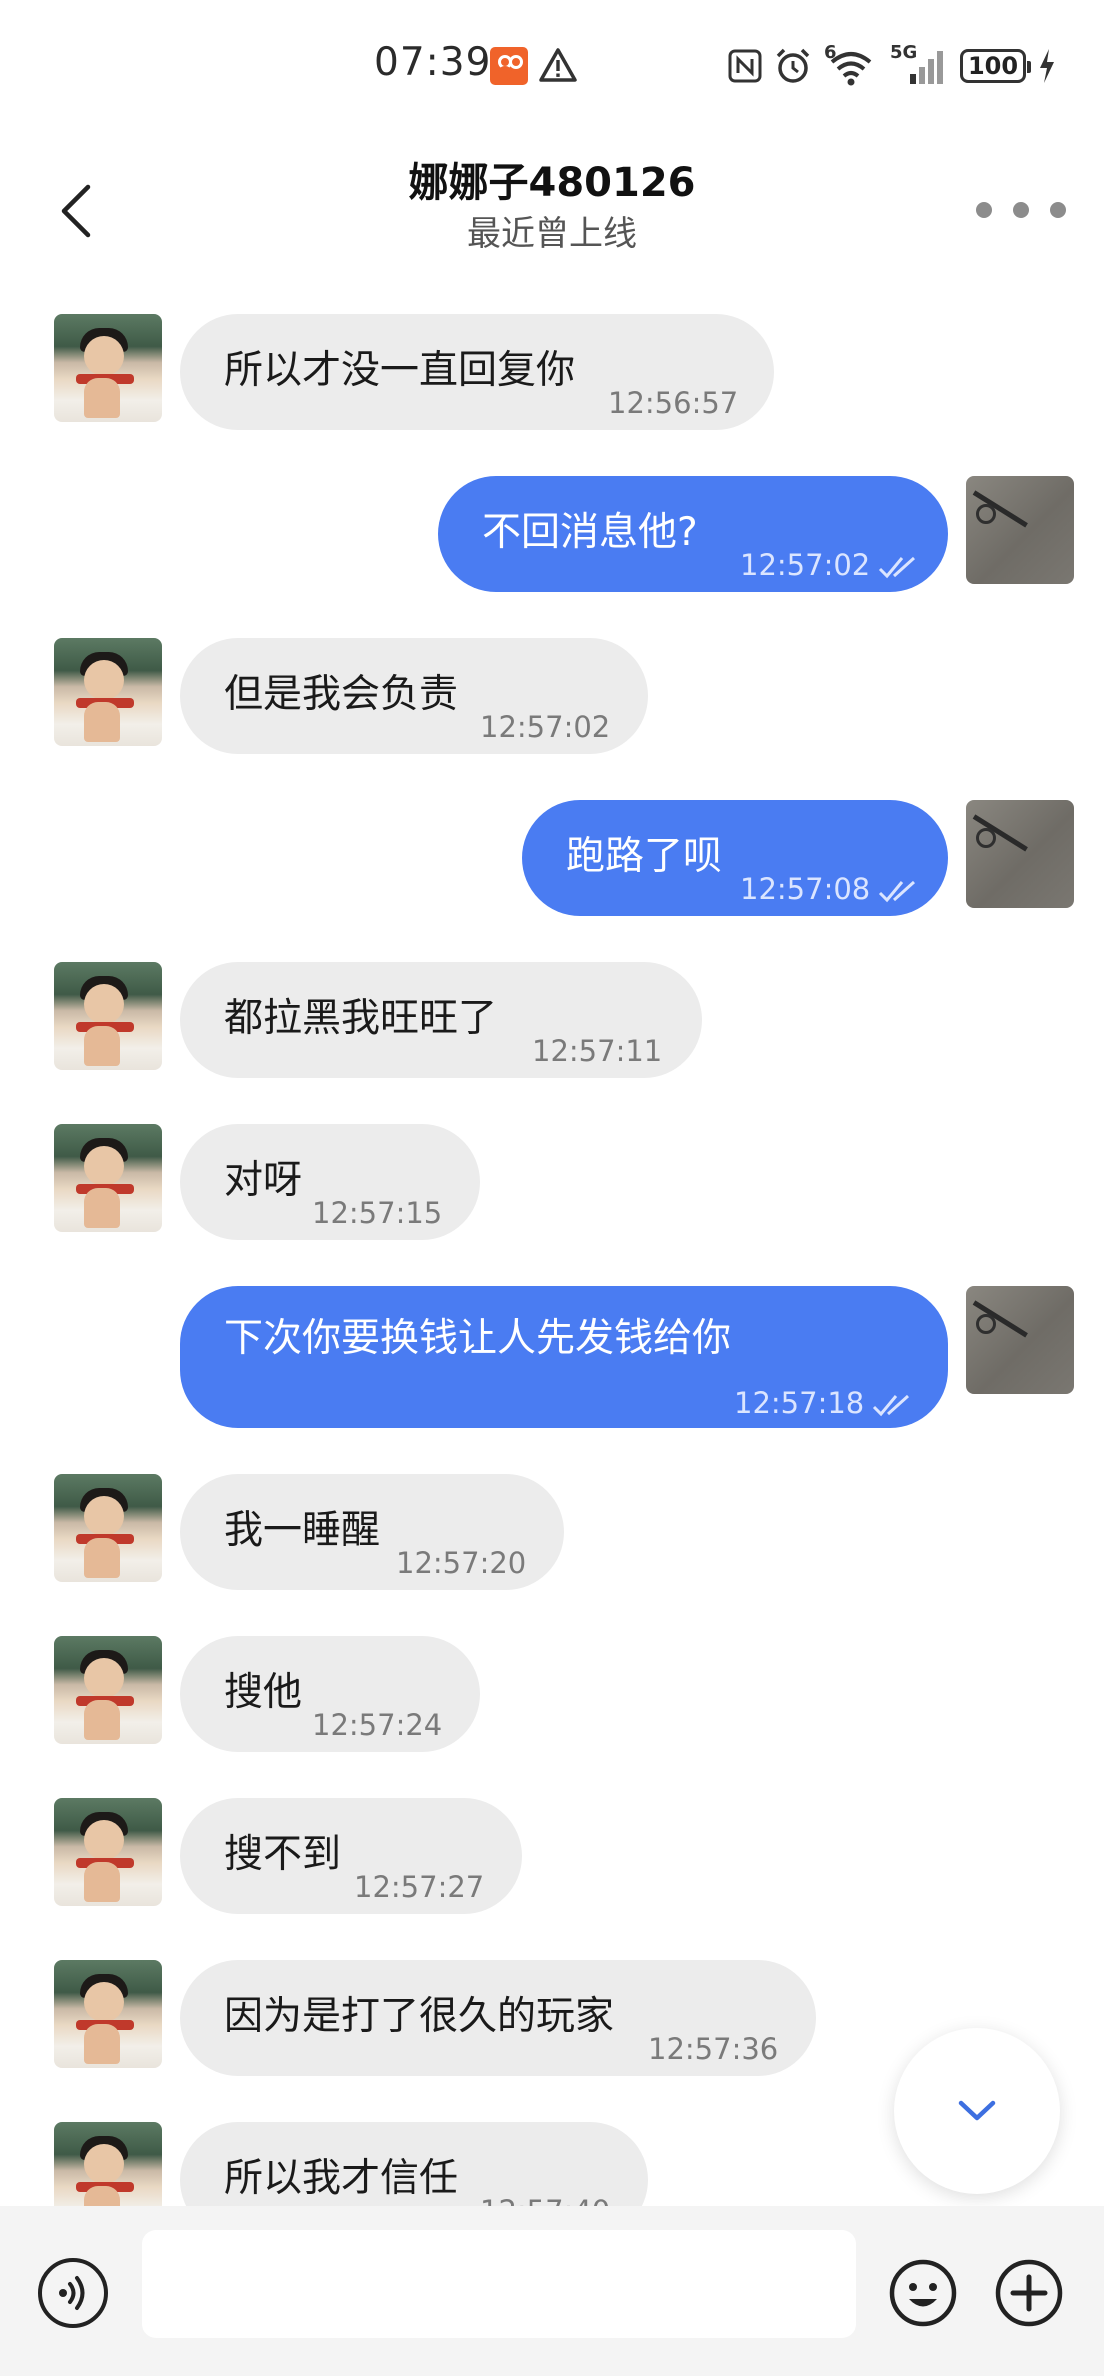 The image size is (1104, 2376). What do you see at coordinates (1021, 210) in the screenshot?
I see `more-options-button` at bounding box center [1021, 210].